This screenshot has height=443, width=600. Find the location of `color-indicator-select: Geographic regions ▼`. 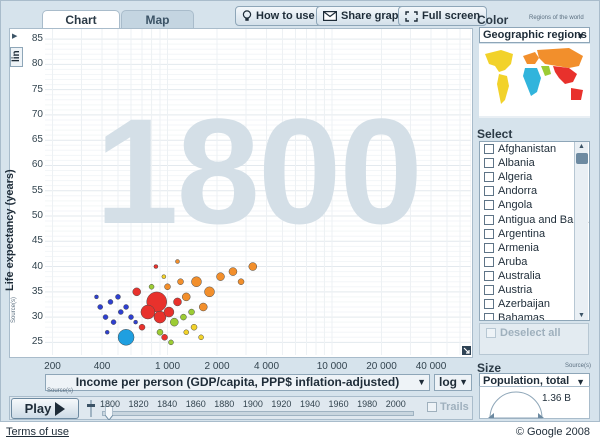

color-indicator-select: Geographic regions ▼ is located at coordinates (534, 35).